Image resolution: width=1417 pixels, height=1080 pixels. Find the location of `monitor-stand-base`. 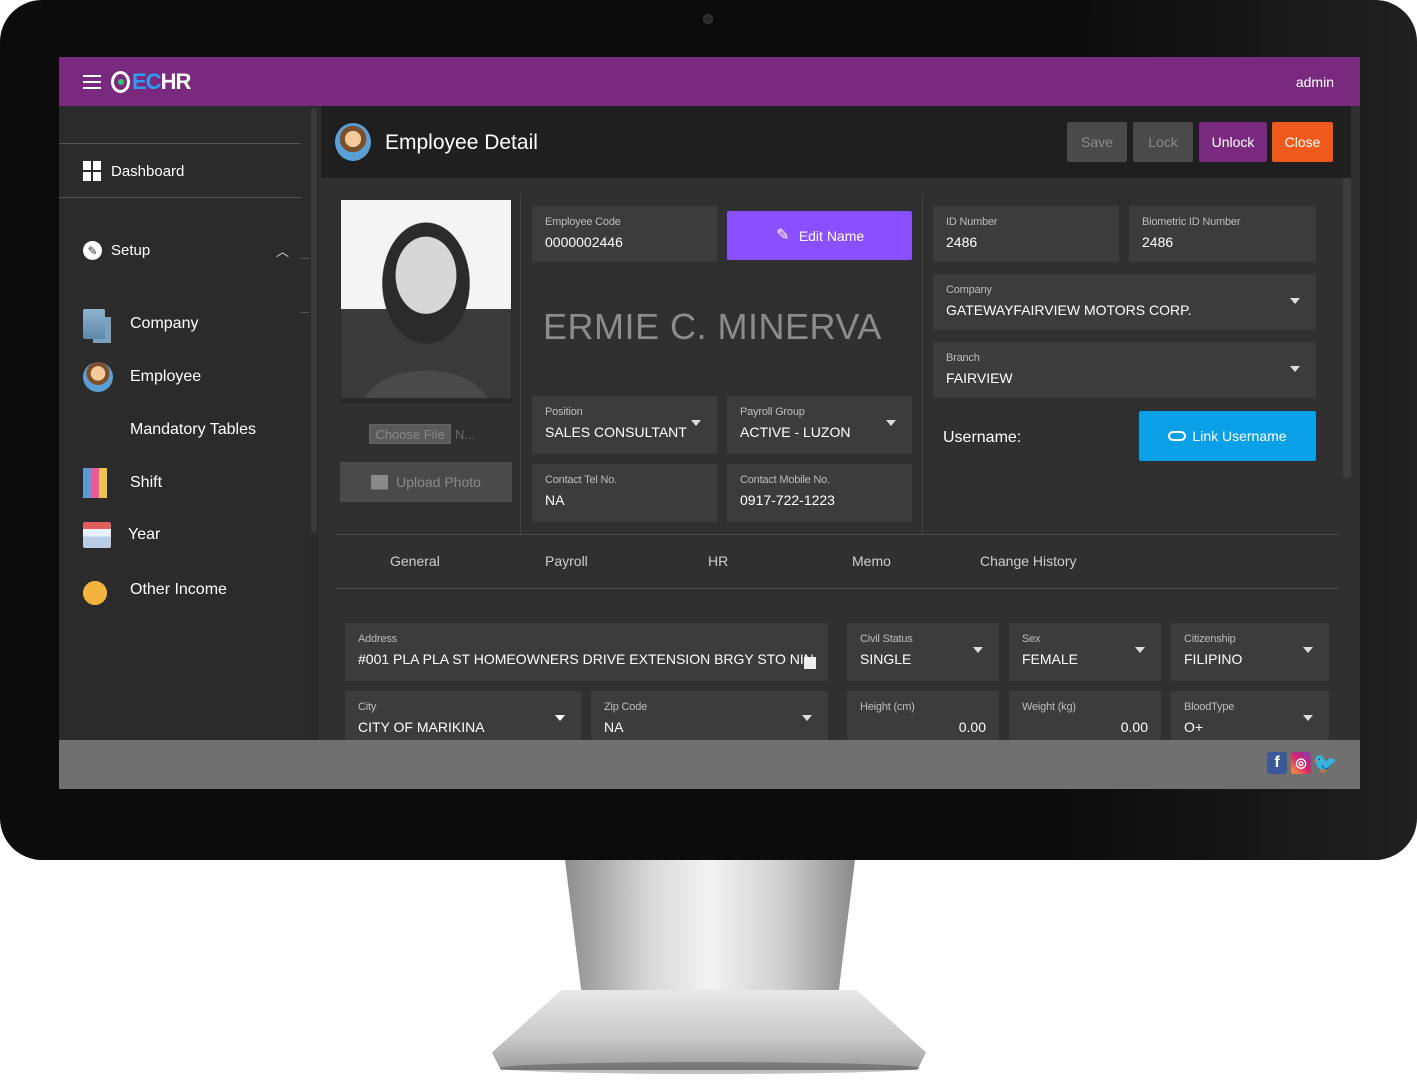

monitor-stand-base is located at coordinates (709, 1030).